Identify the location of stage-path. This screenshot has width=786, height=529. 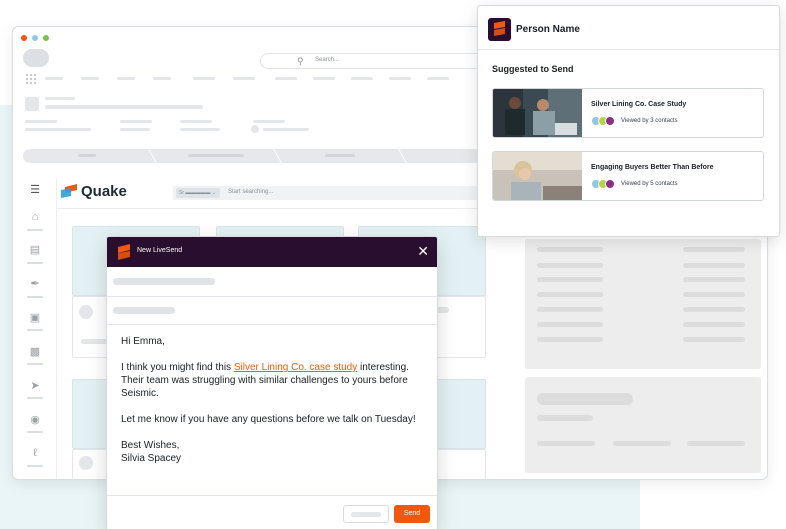
(258, 156).